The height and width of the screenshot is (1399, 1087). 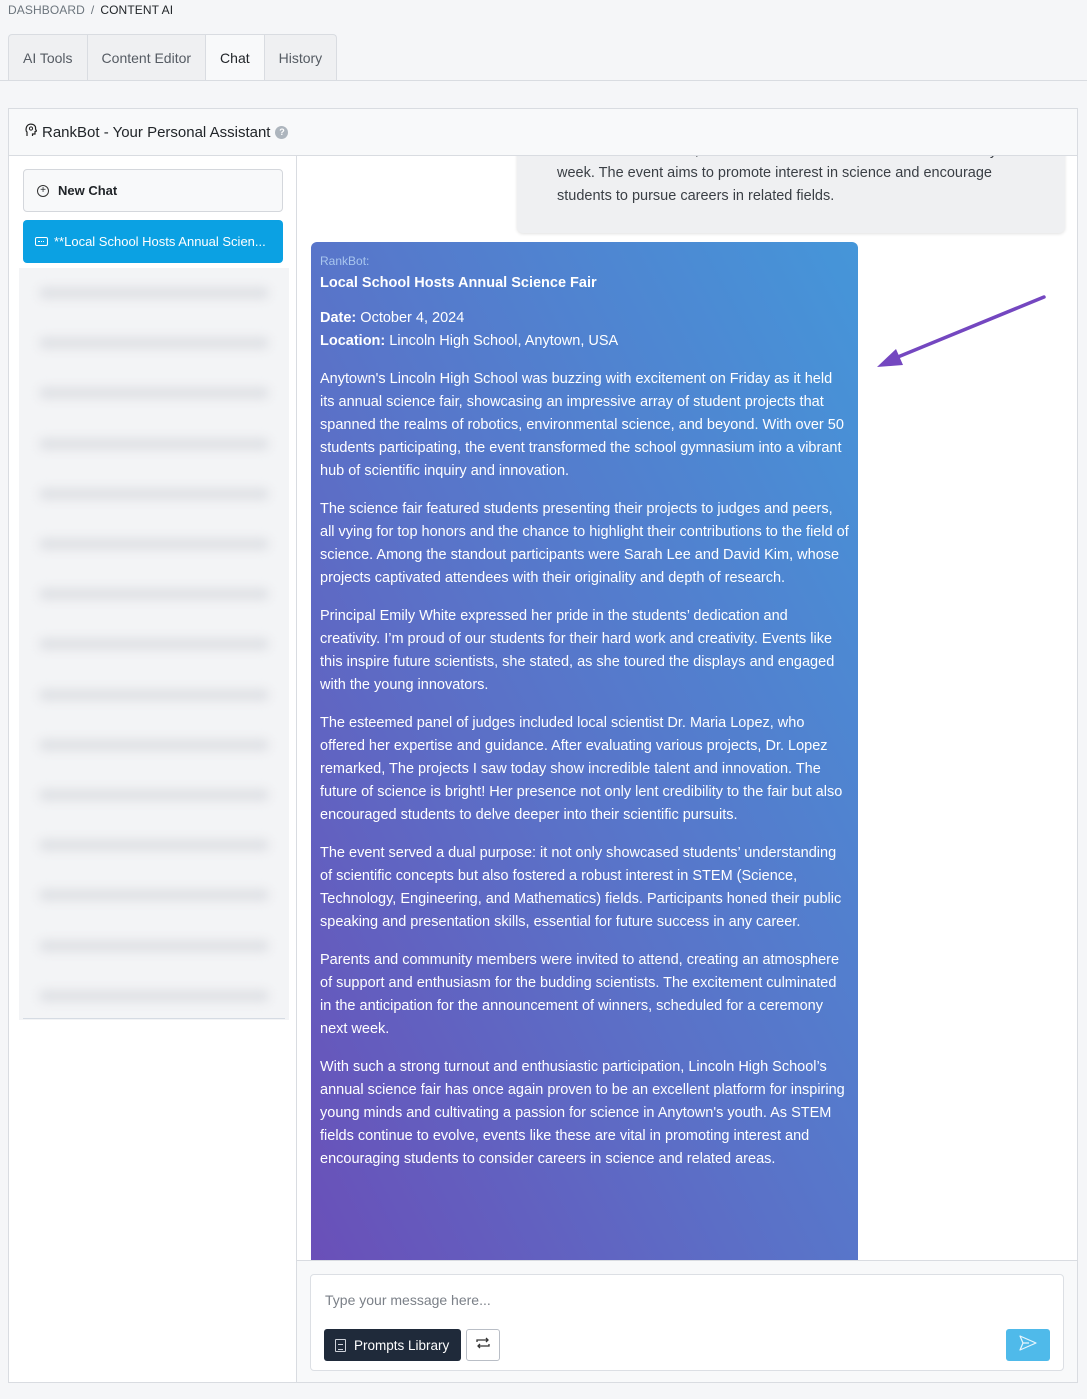 I want to click on tab-bar: AI Tools Content Editor Chat History, so click(x=173, y=57).